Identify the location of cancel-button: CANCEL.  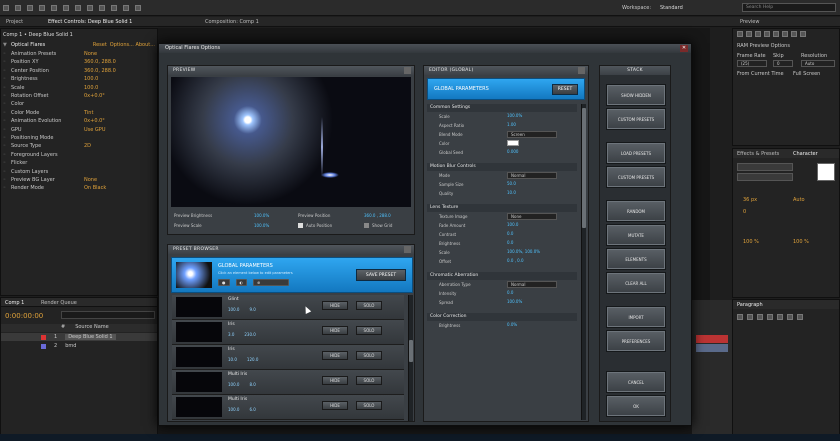
(636, 382).